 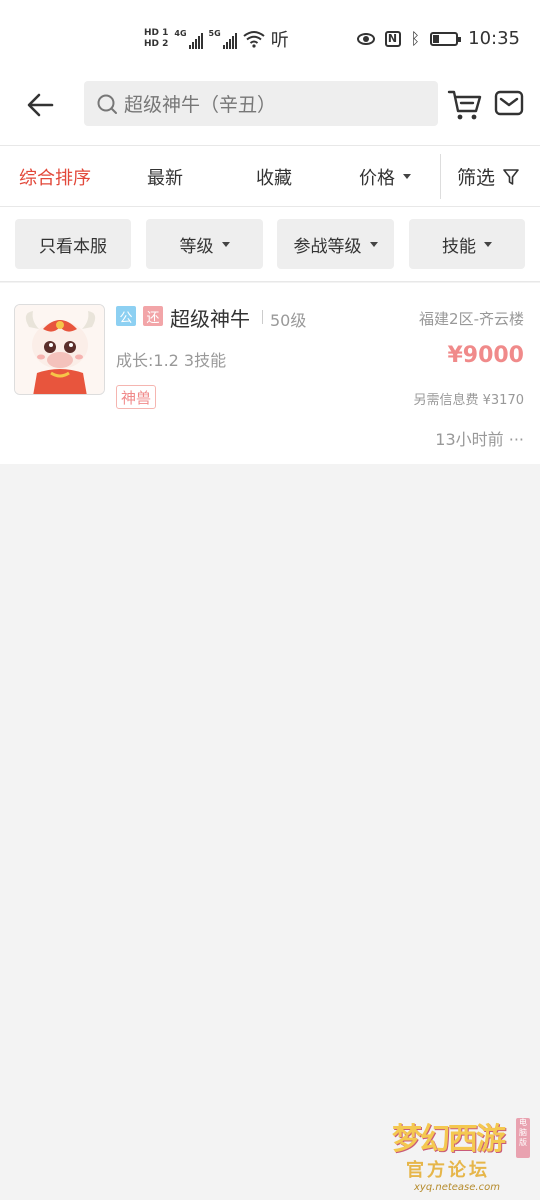 What do you see at coordinates (469, 400) in the screenshot?
I see `info-fee: 另需信息费 ¥3170` at bounding box center [469, 400].